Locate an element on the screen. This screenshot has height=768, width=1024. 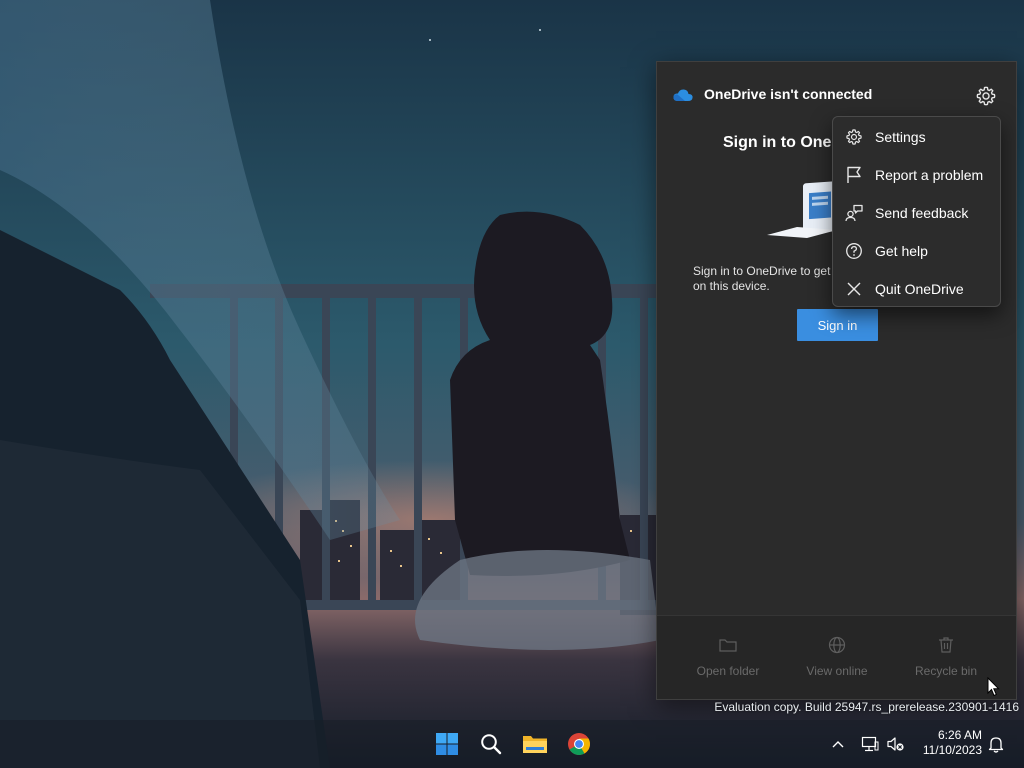
search-icon is located at coordinates (491, 744).